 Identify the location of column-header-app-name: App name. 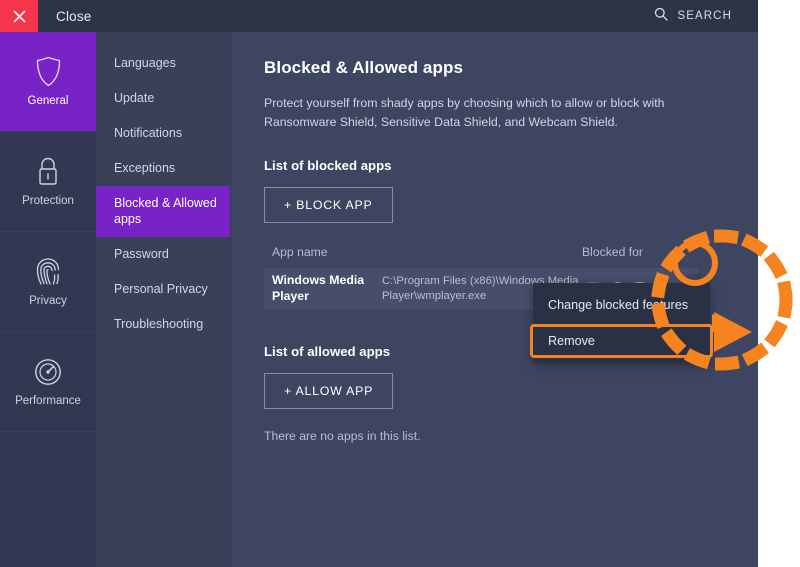
(300, 252).